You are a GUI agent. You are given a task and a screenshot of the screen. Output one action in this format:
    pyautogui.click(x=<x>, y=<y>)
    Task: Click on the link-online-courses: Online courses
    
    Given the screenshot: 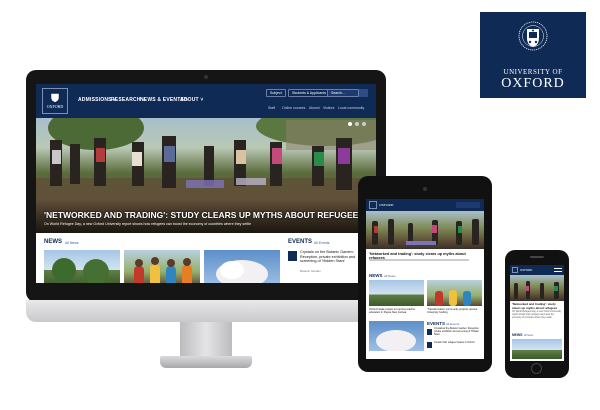 What is the action you would take?
    pyautogui.click(x=293, y=108)
    